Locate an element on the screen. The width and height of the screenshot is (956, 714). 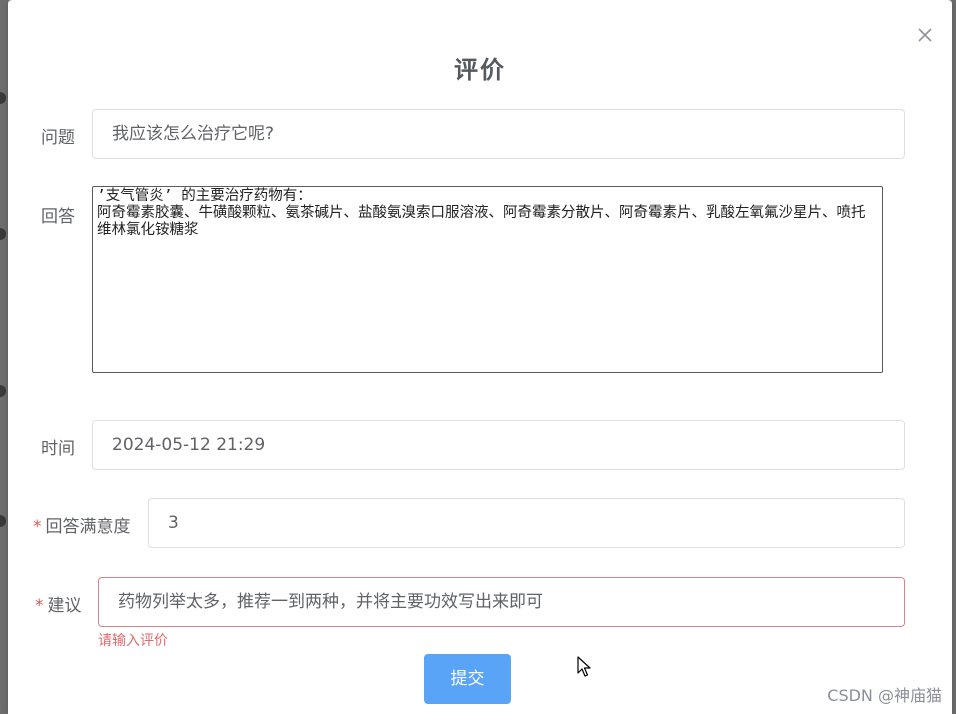
close-icon is located at coordinates (925, 35).